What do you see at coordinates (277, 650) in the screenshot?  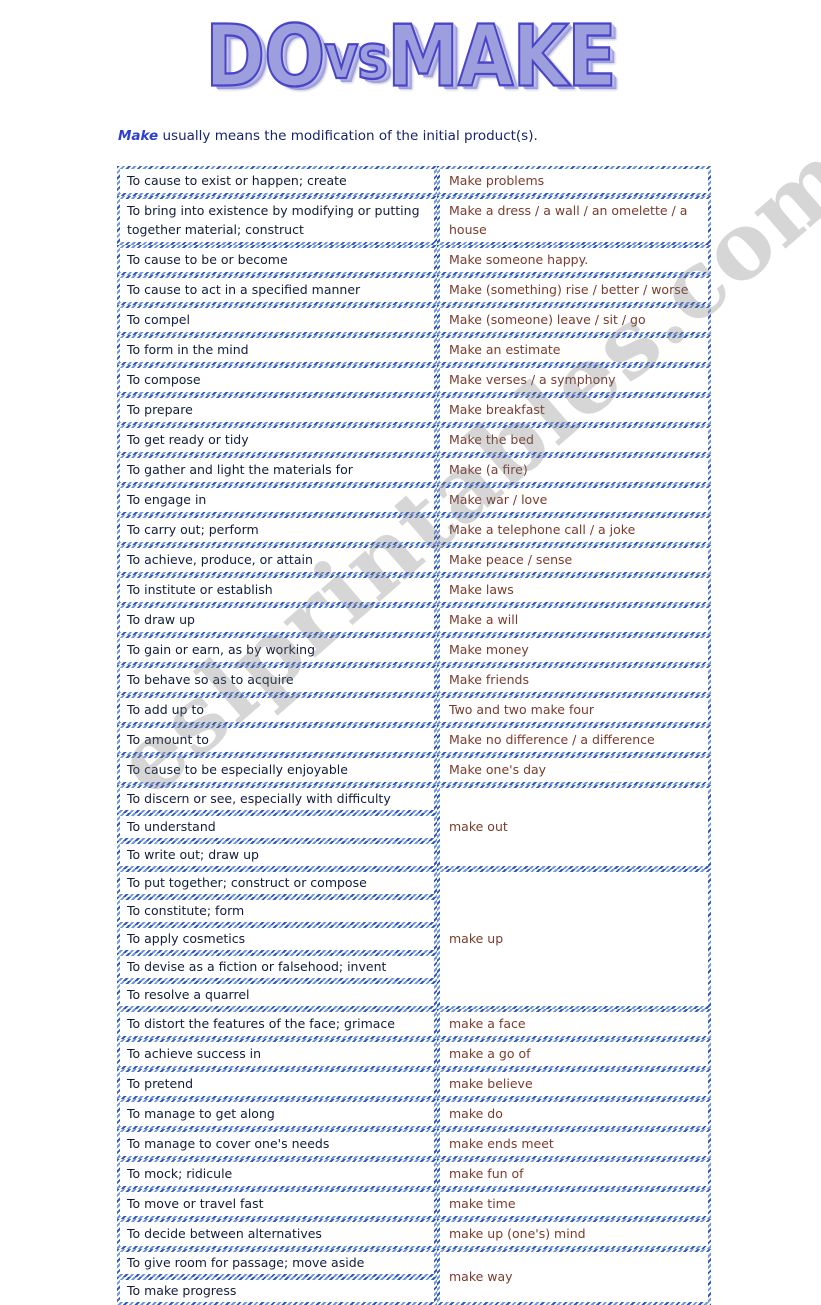 I see `definition-cell: To gain or earn, as by working` at bounding box center [277, 650].